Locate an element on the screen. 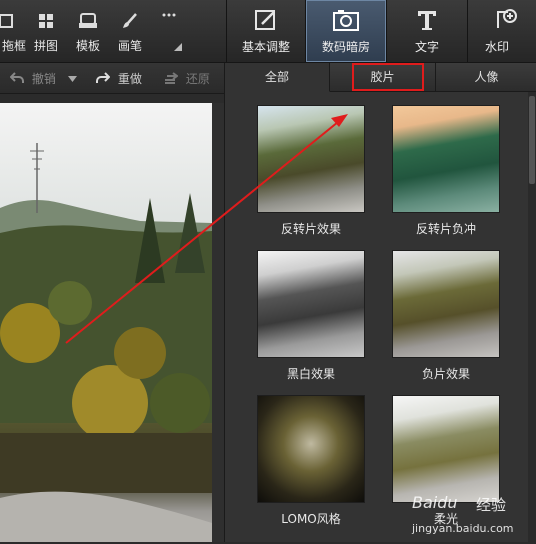 This screenshot has height=544, width=536. svg-text: jingyan.baidu.com is located at coordinates (462, 528).